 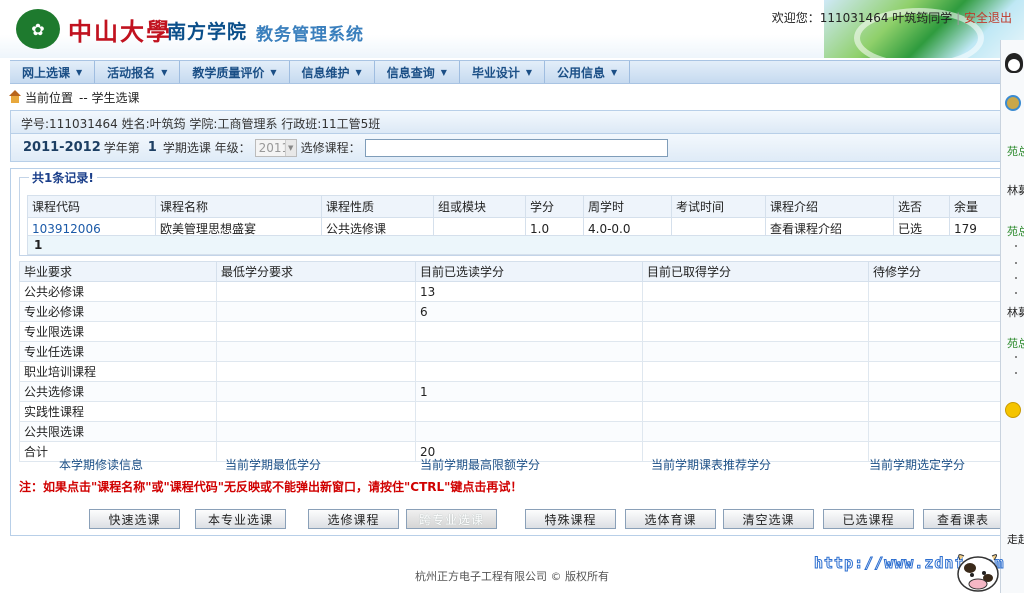 What do you see at coordinates (118, 411) in the screenshot?
I see `requirement-category: 实践性课程` at bounding box center [118, 411].